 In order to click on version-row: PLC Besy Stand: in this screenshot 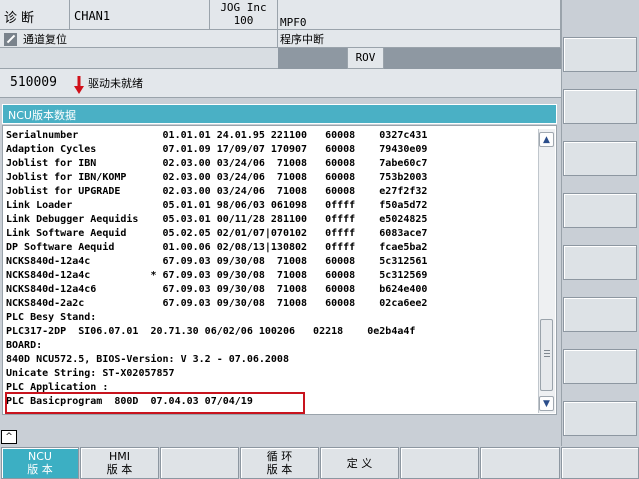, I will do `click(51, 317)`.